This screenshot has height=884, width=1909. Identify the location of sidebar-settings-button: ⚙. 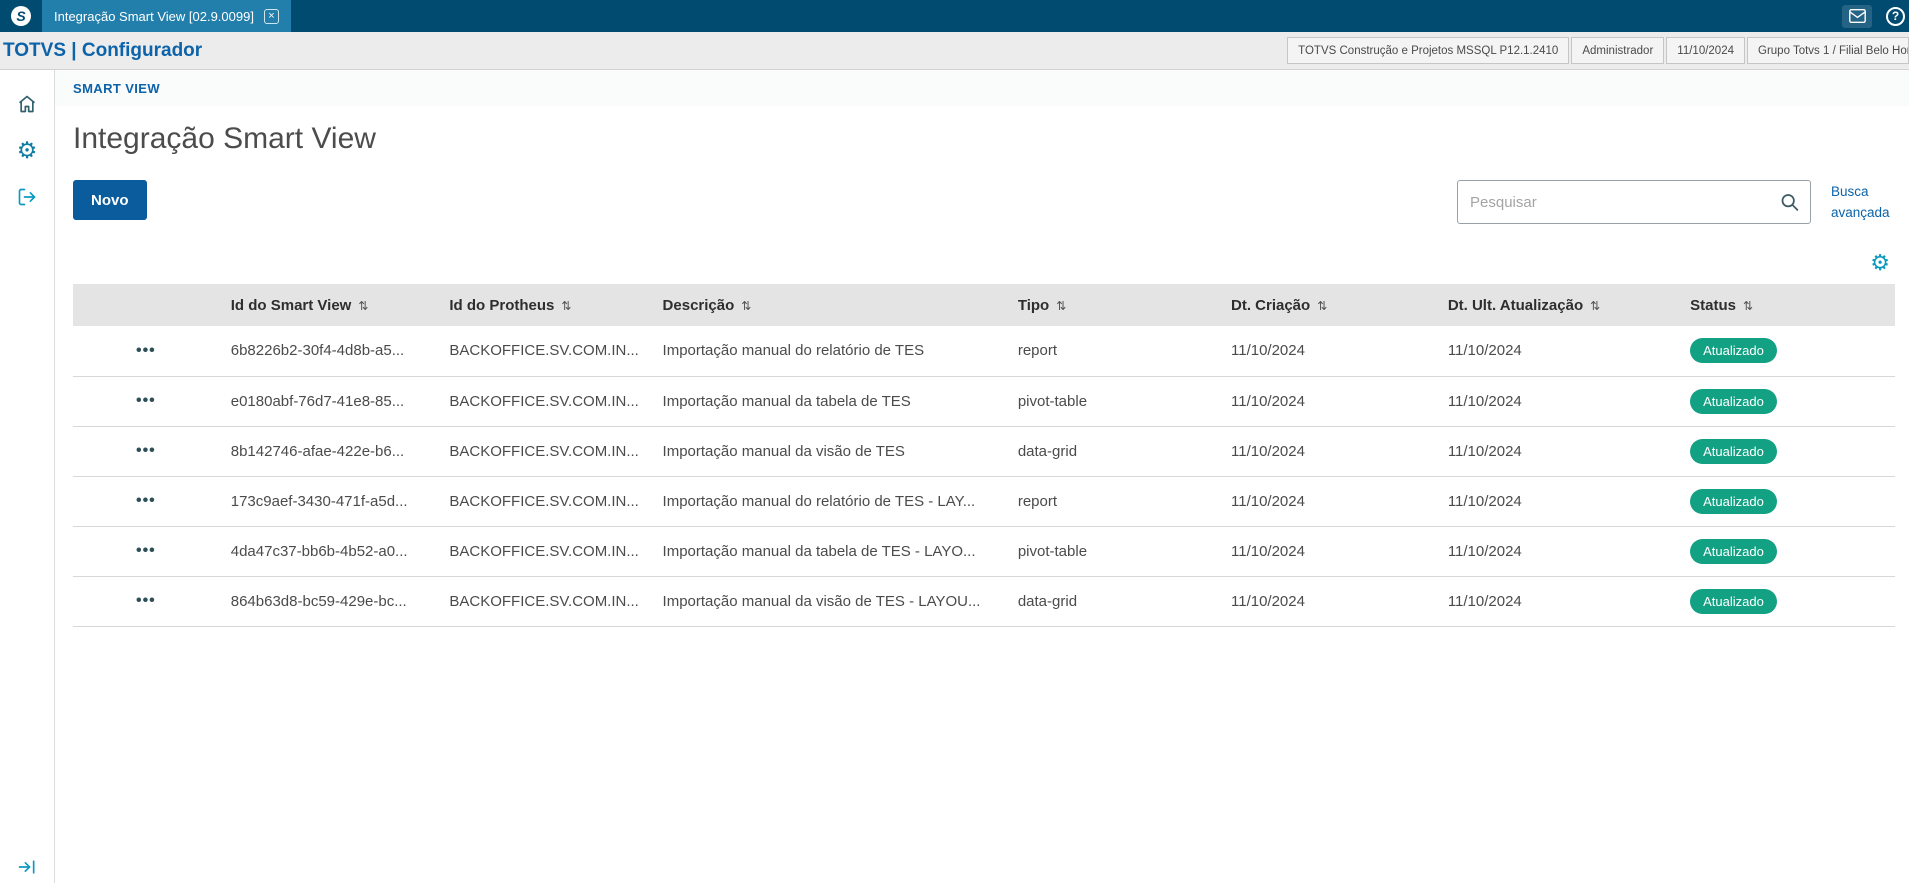
(27, 150).